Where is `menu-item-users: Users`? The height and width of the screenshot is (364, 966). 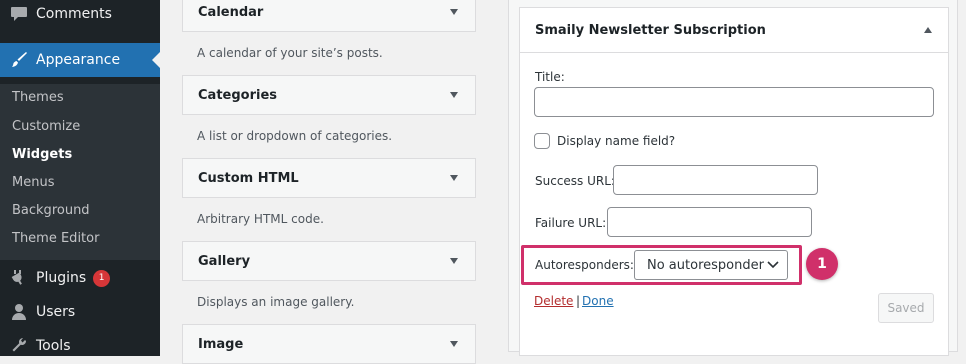
menu-item-users: Users is located at coordinates (80, 312).